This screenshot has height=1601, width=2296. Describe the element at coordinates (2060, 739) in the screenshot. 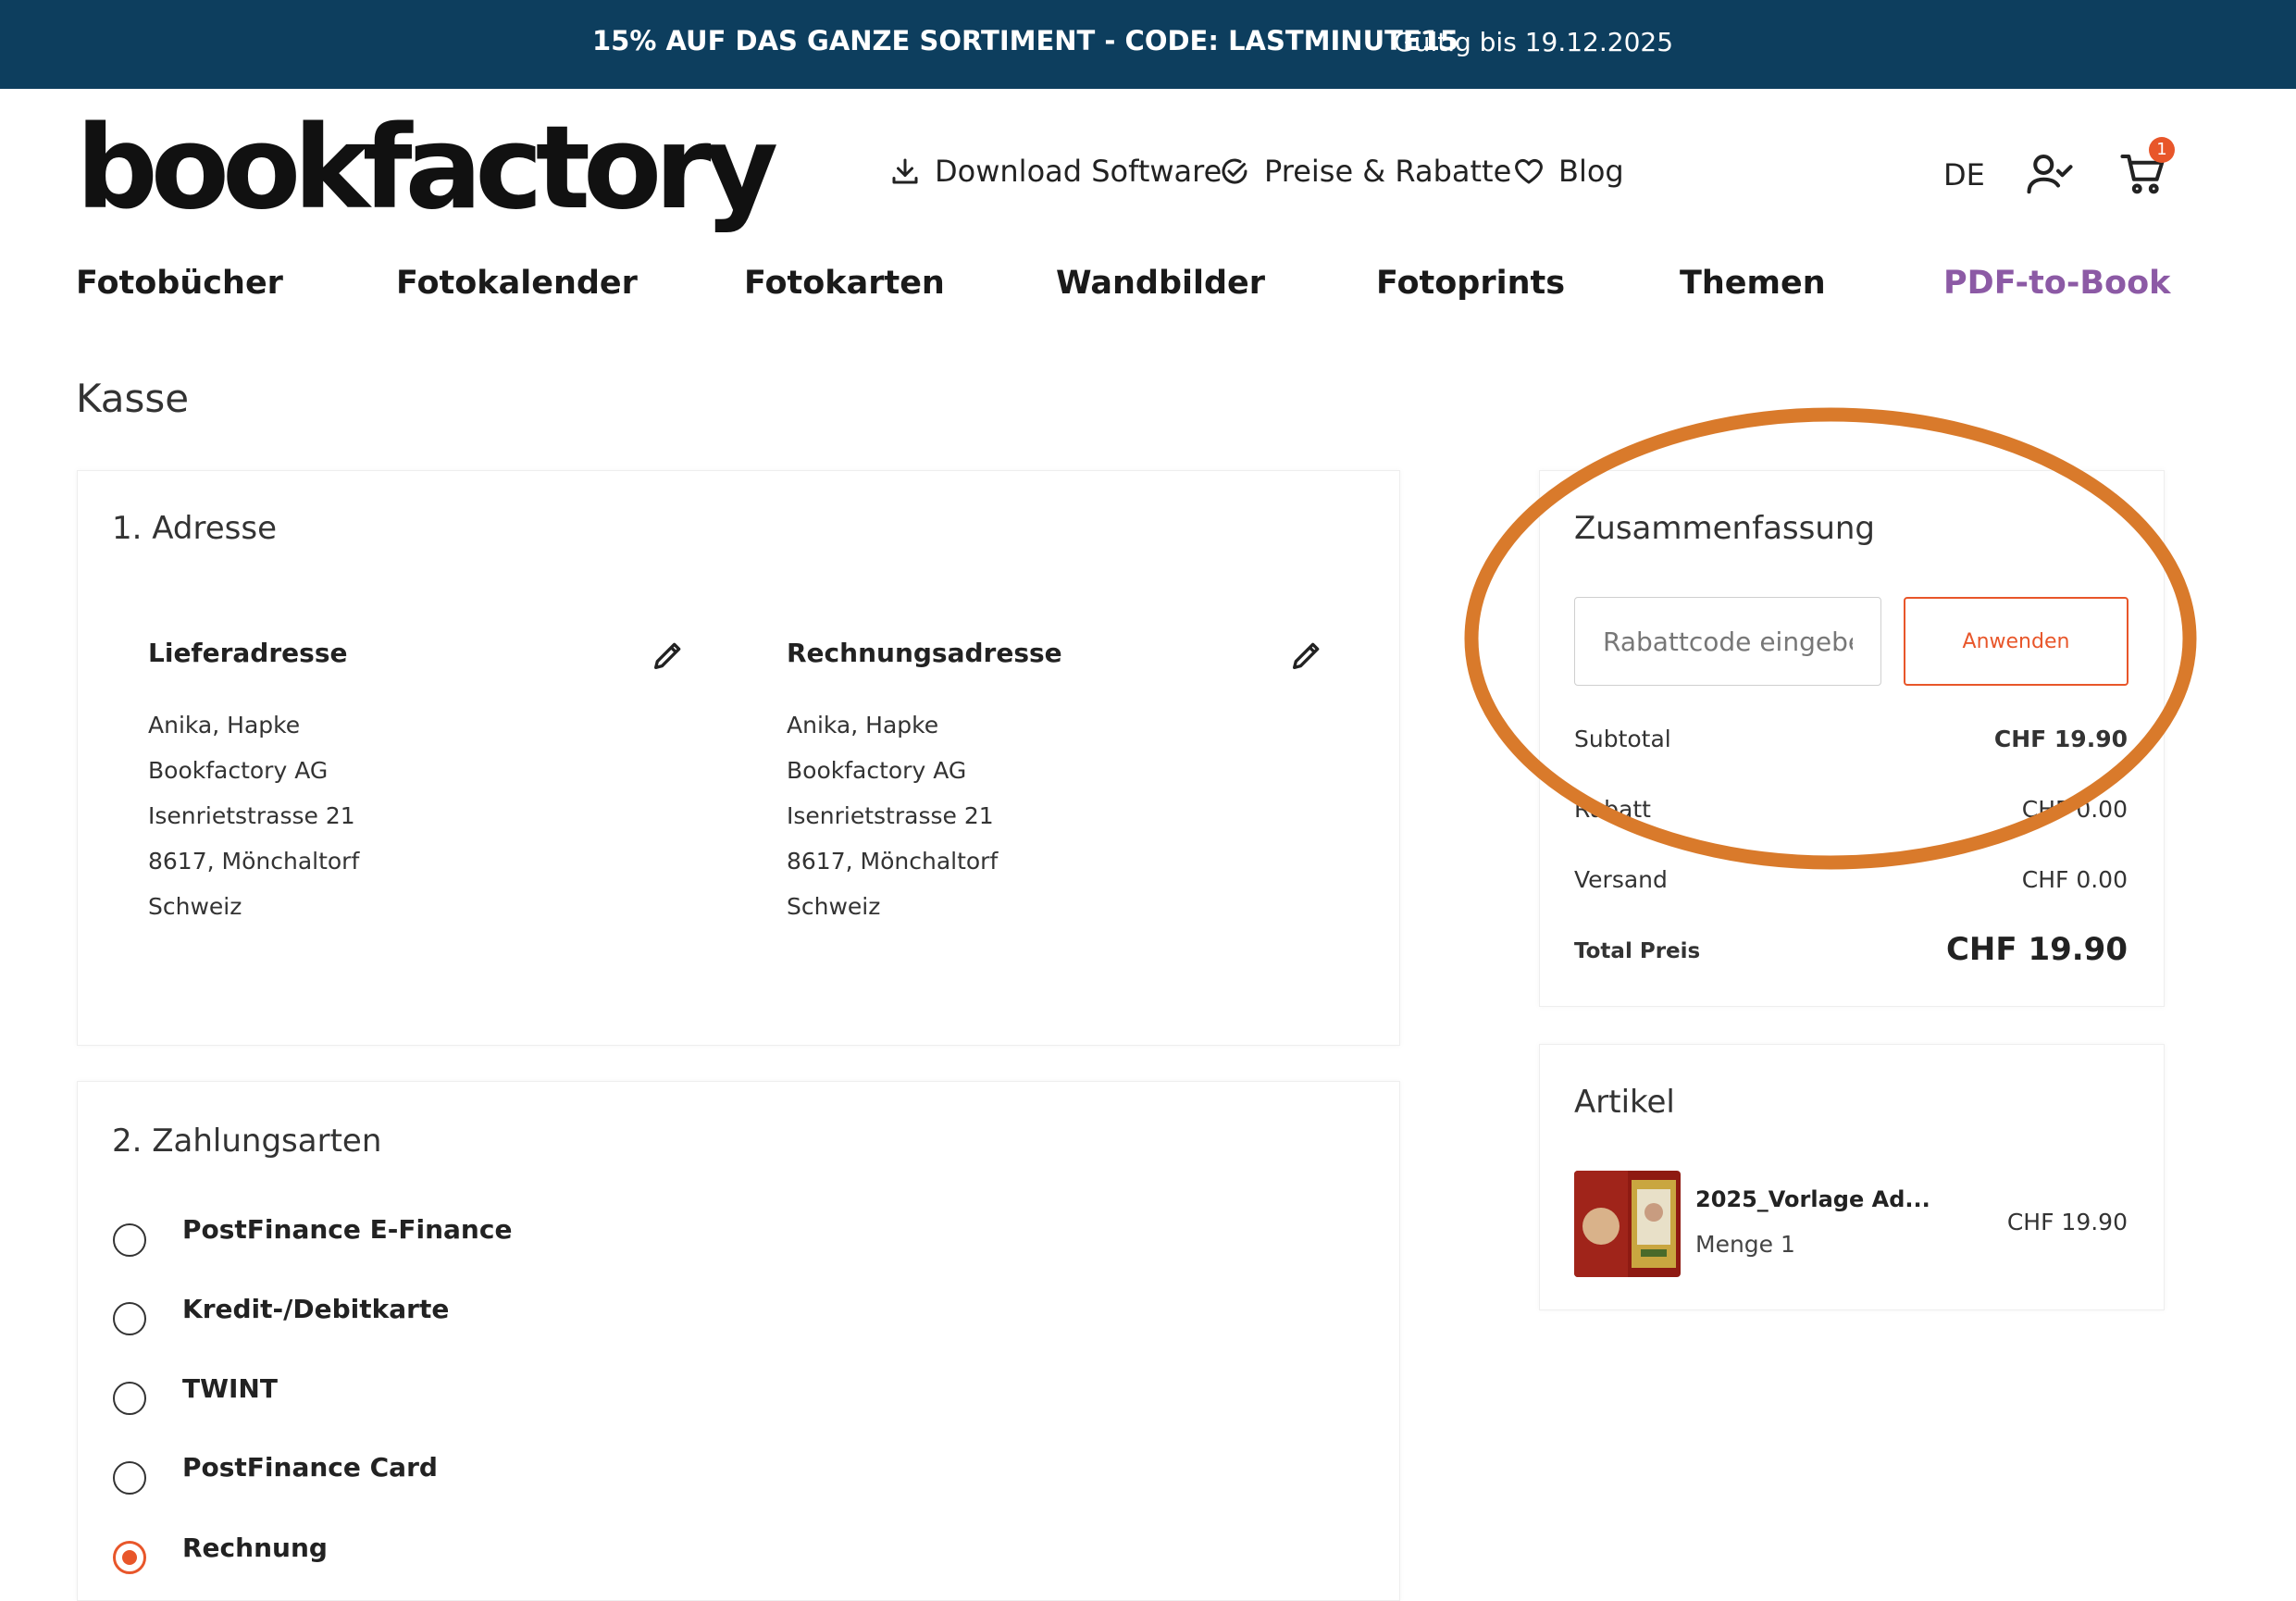

I see `subtotal-value: CHF 19.90` at that location.